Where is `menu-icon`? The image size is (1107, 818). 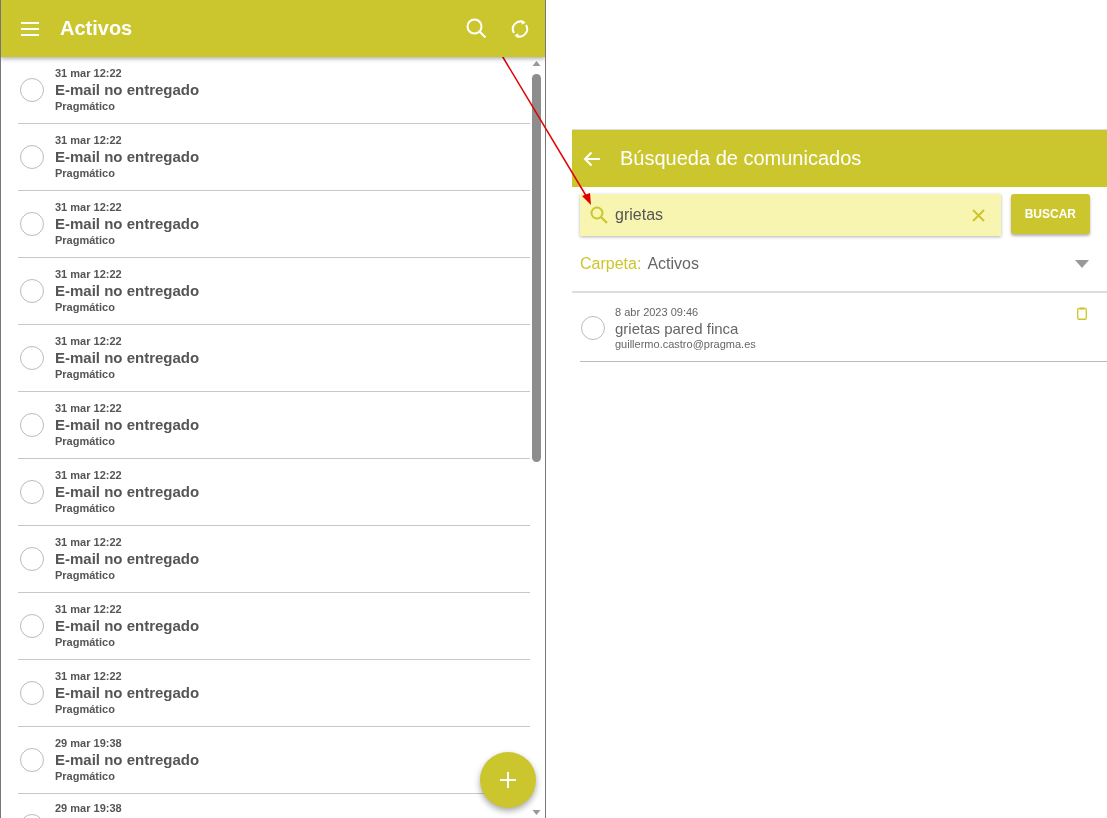 menu-icon is located at coordinates (30, 28).